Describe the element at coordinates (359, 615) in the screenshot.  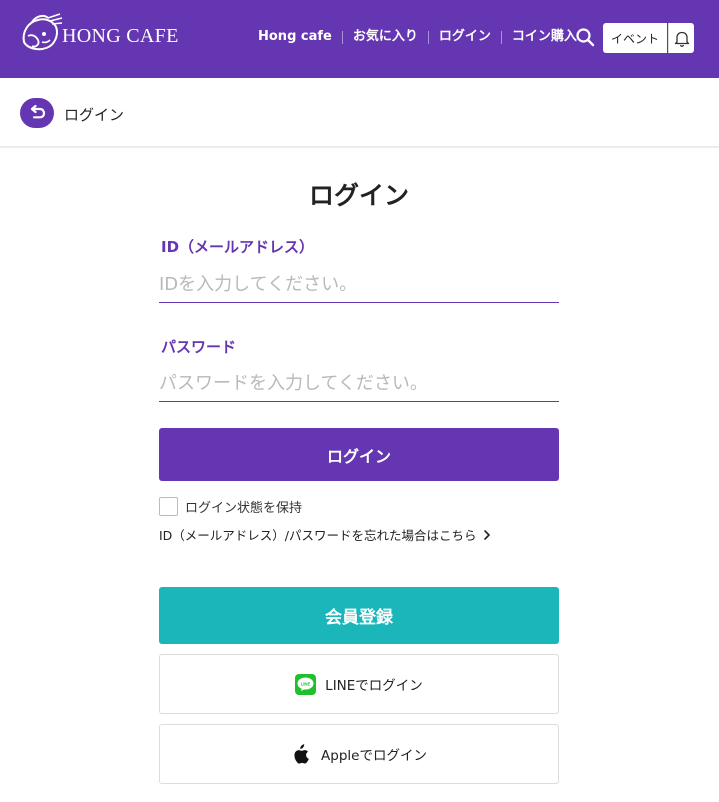
I see `register-button: 会員登録` at that location.